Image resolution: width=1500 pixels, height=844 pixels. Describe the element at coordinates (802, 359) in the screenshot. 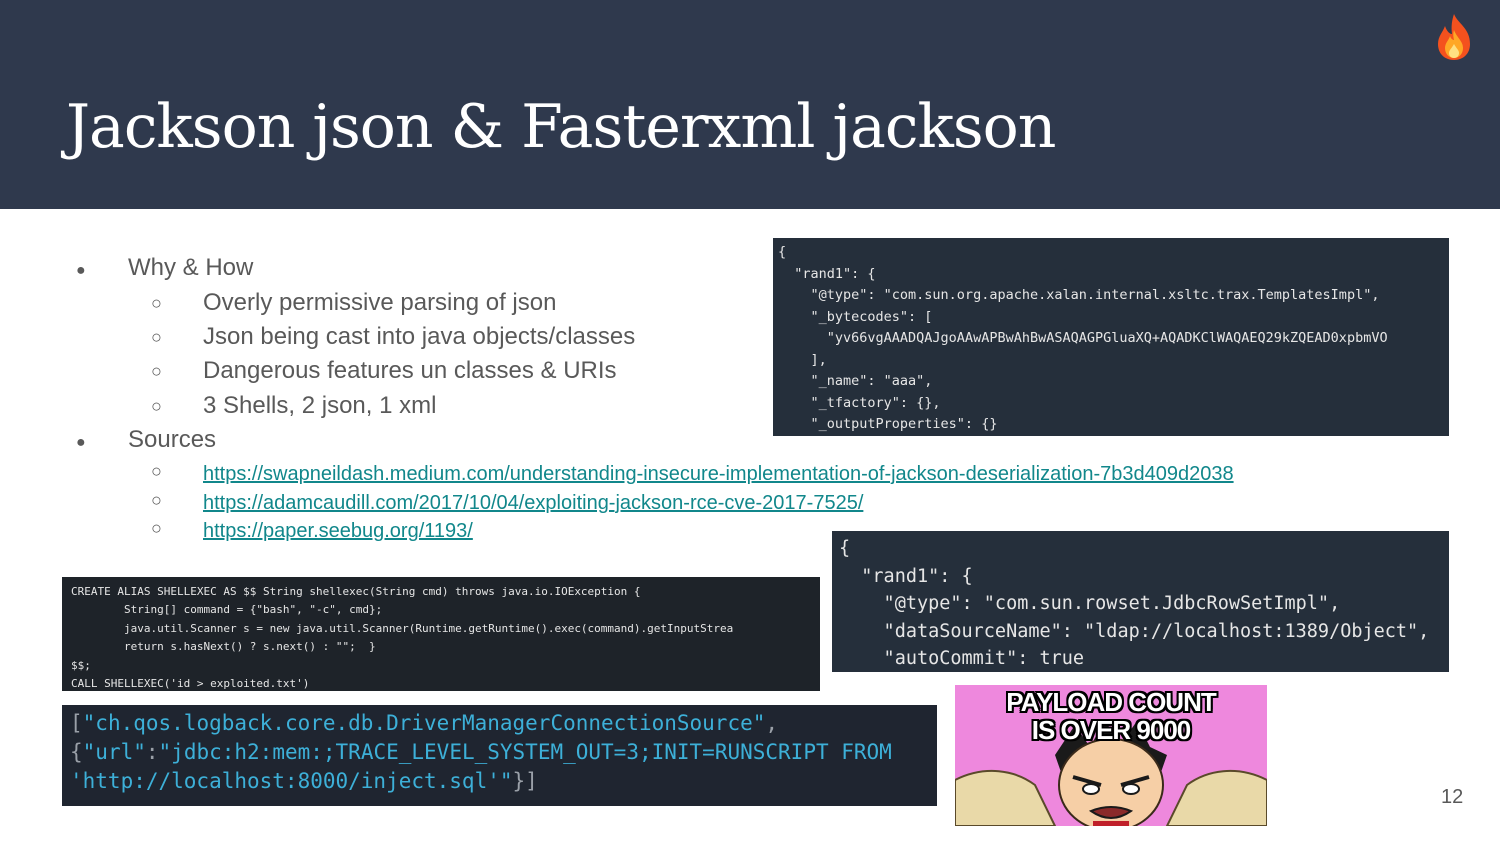

I see `code-line: ],` at that location.